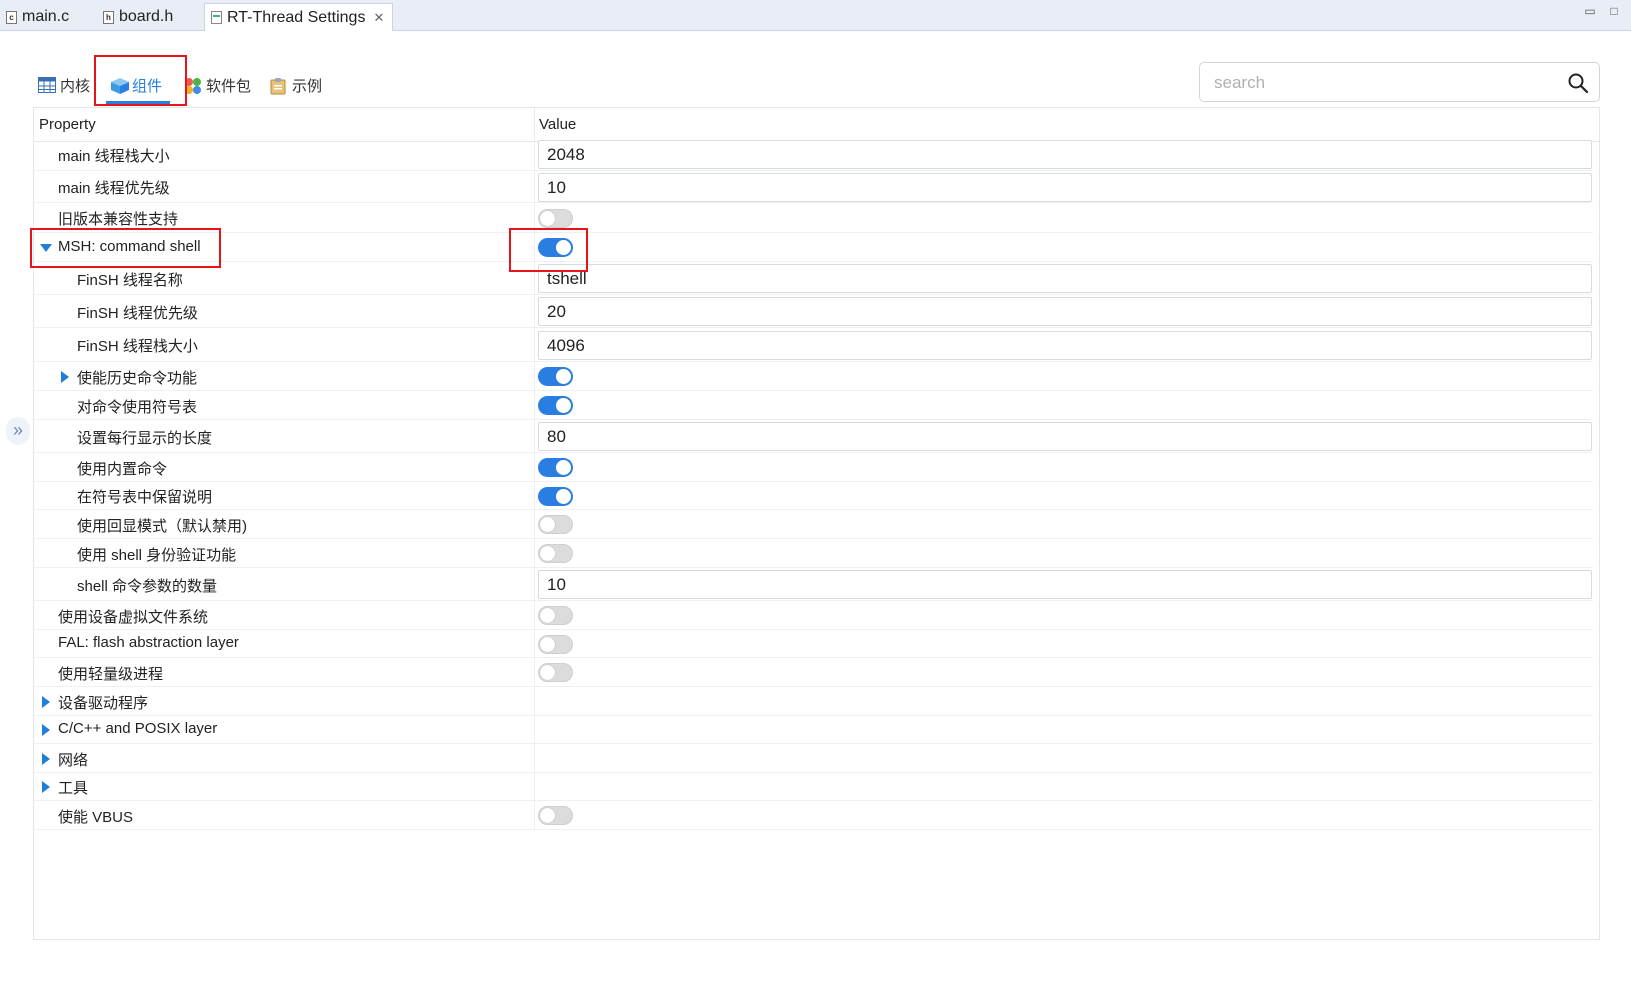 Image resolution: width=1631 pixels, height=988 pixels. I want to click on highlight-box-msh-toggle, so click(548, 250).